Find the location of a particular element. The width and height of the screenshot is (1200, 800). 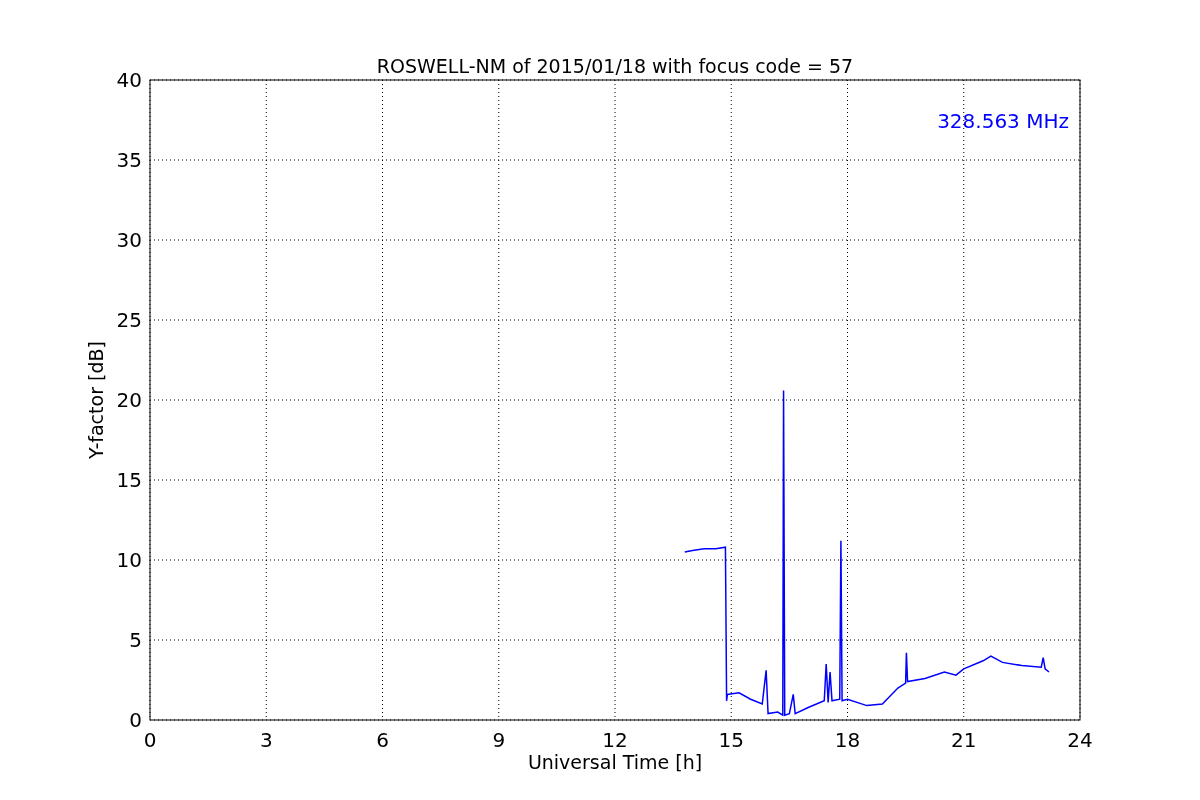

x-tick-label: 12 is located at coordinates (615, 740).